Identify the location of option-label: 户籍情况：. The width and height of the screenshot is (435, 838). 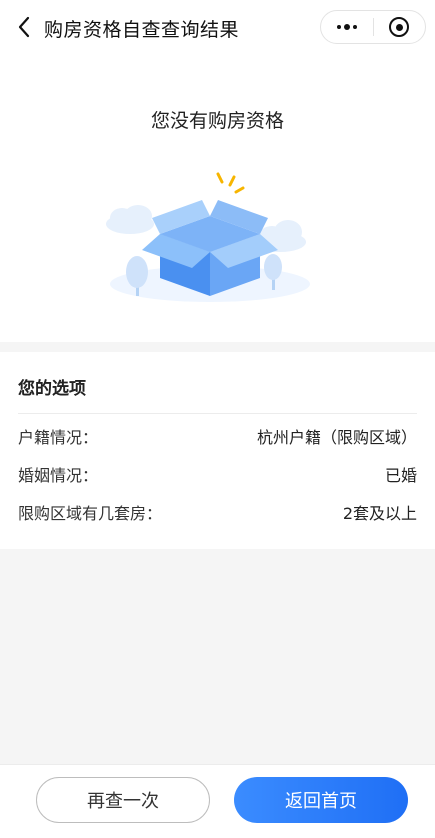
(58, 437).